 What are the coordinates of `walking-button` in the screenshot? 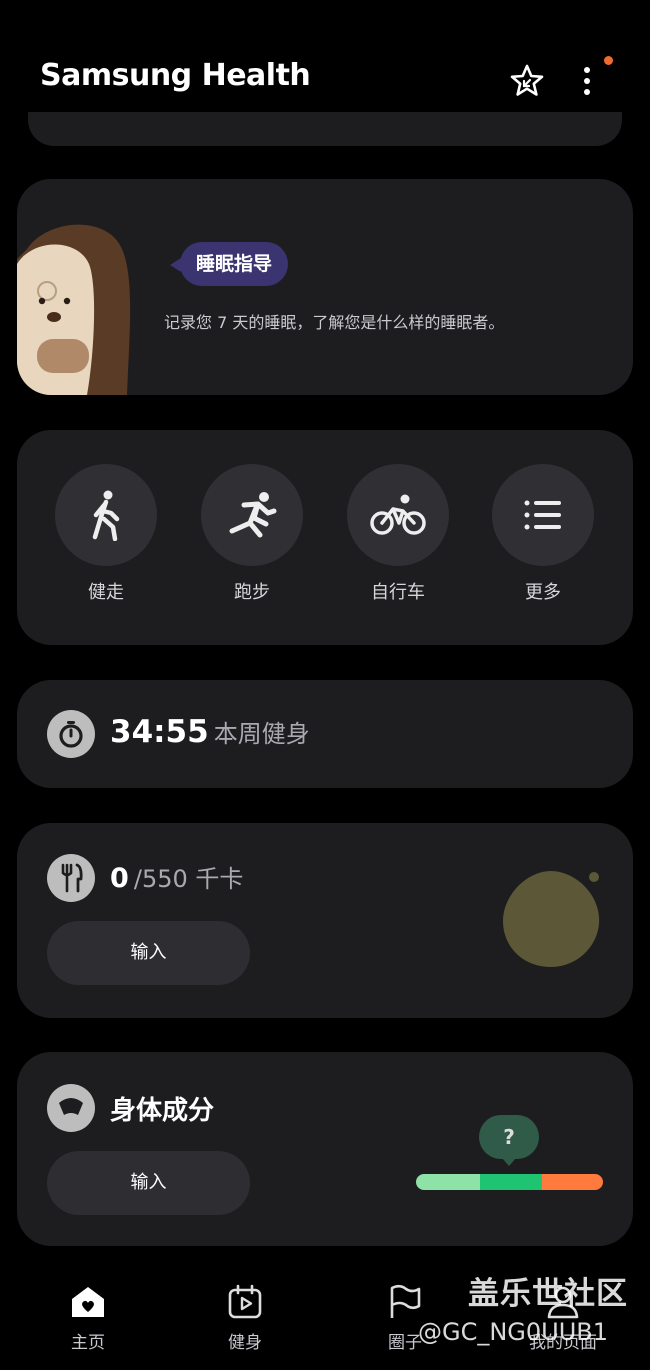 It's located at (106, 515).